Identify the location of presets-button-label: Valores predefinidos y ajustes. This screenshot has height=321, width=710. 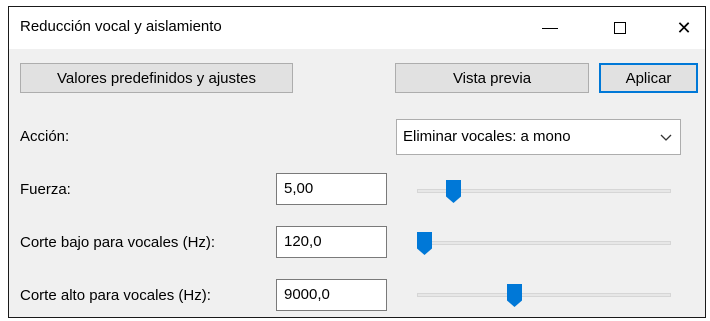
(156, 78).